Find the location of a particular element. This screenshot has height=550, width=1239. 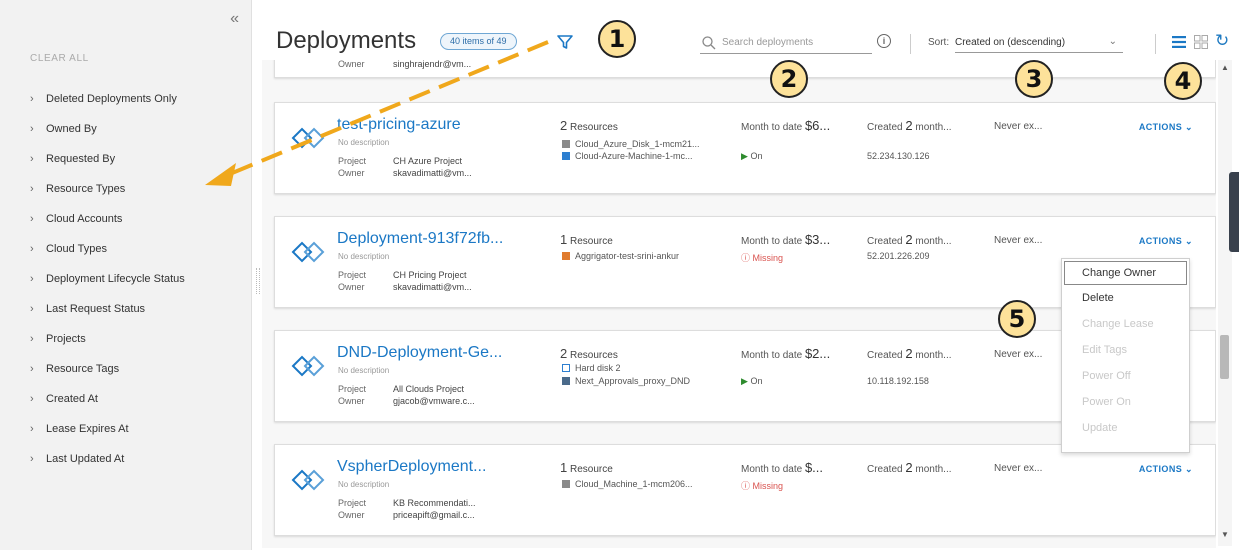

resource-item: Next_Approvals_proxy_DND is located at coordinates (626, 381).